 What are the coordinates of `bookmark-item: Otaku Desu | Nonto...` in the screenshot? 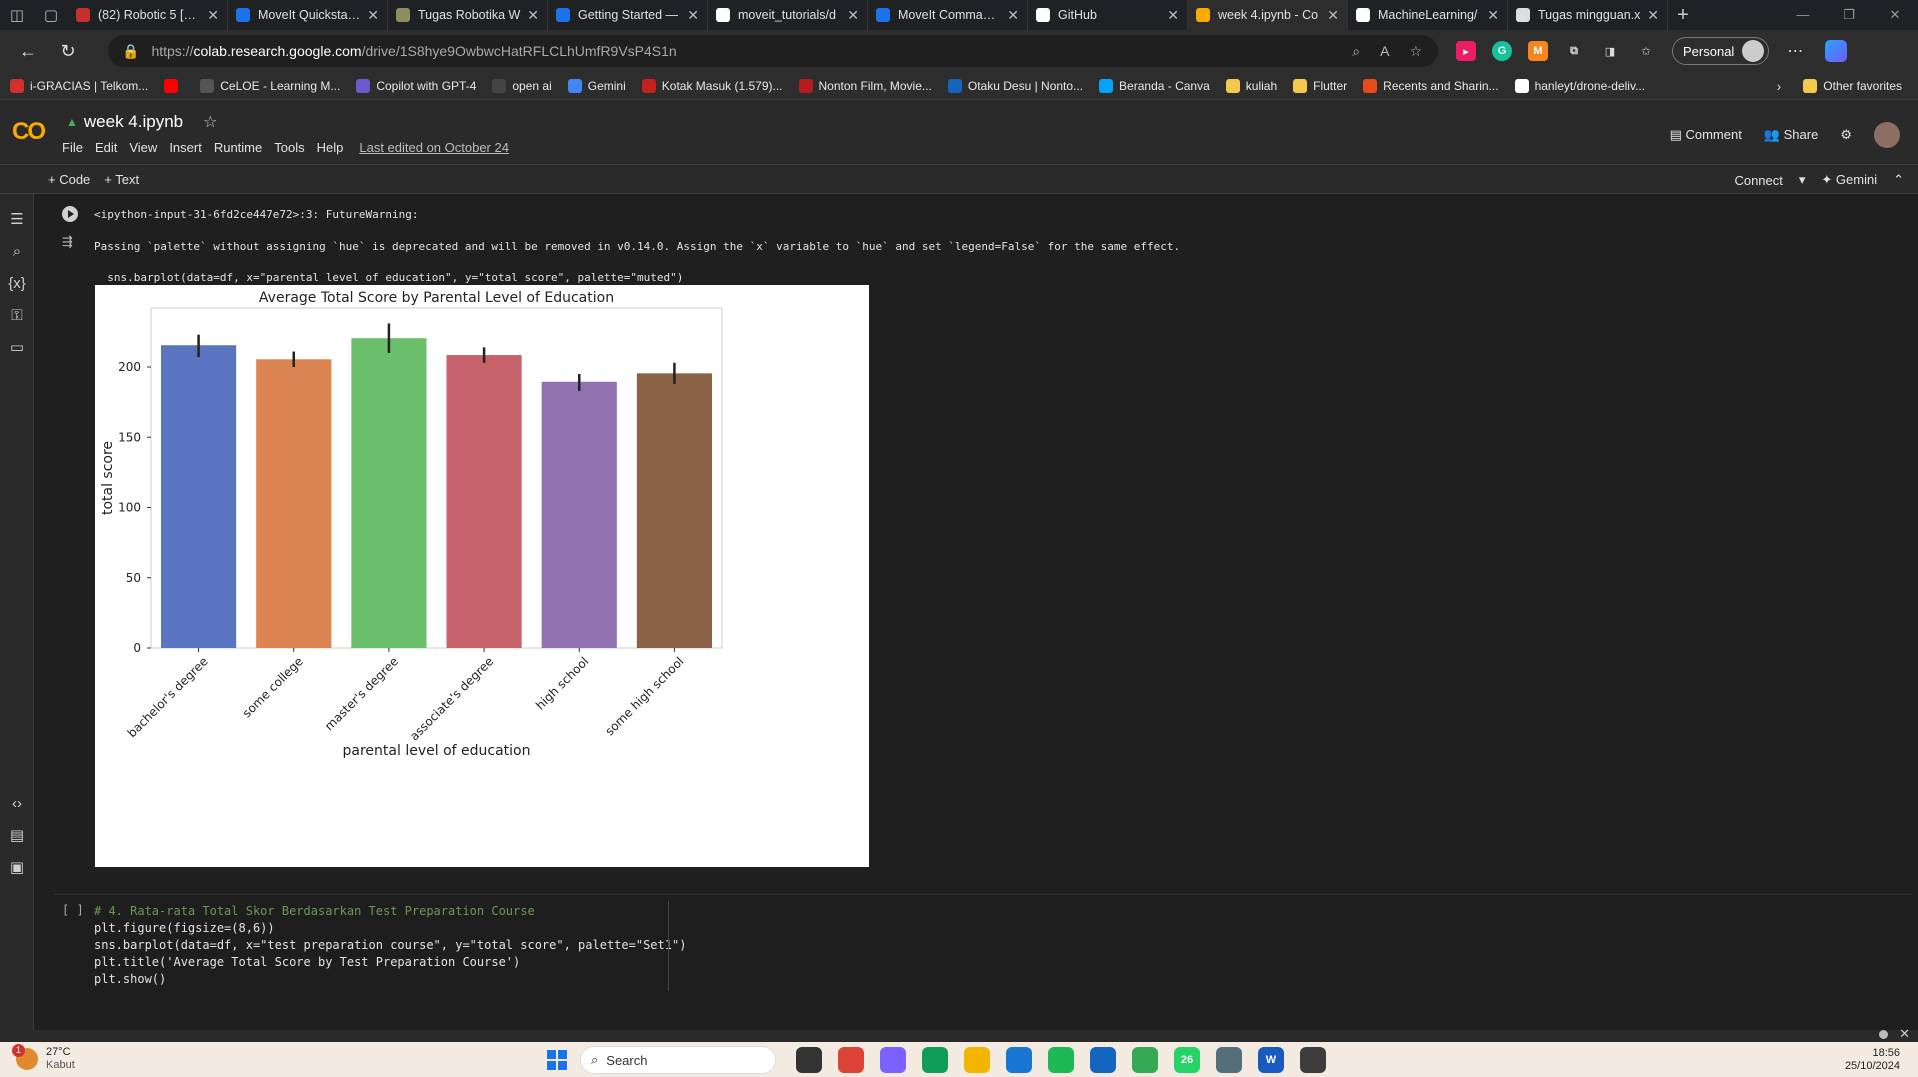 It's located at (1015, 85).